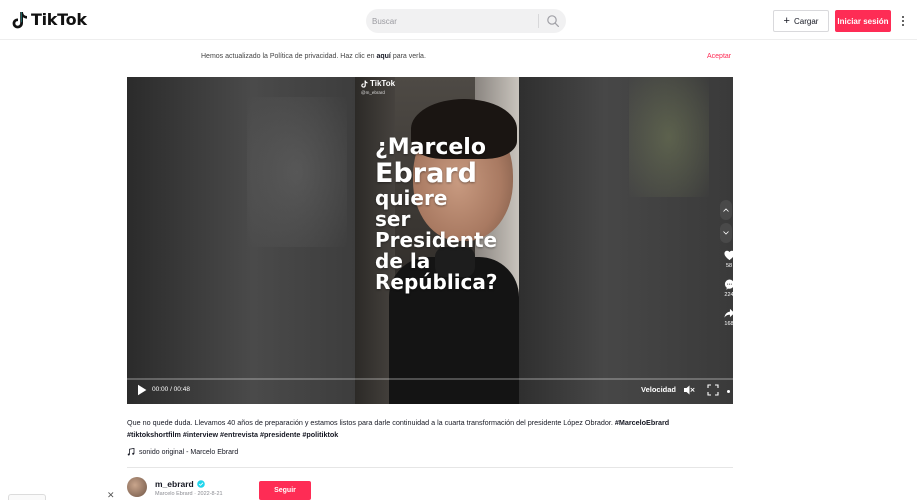 The image size is (917, 500). Describe the element at coordinates (174, 484) in the screenshot. I see `username-text: m_ebrard` at that location.